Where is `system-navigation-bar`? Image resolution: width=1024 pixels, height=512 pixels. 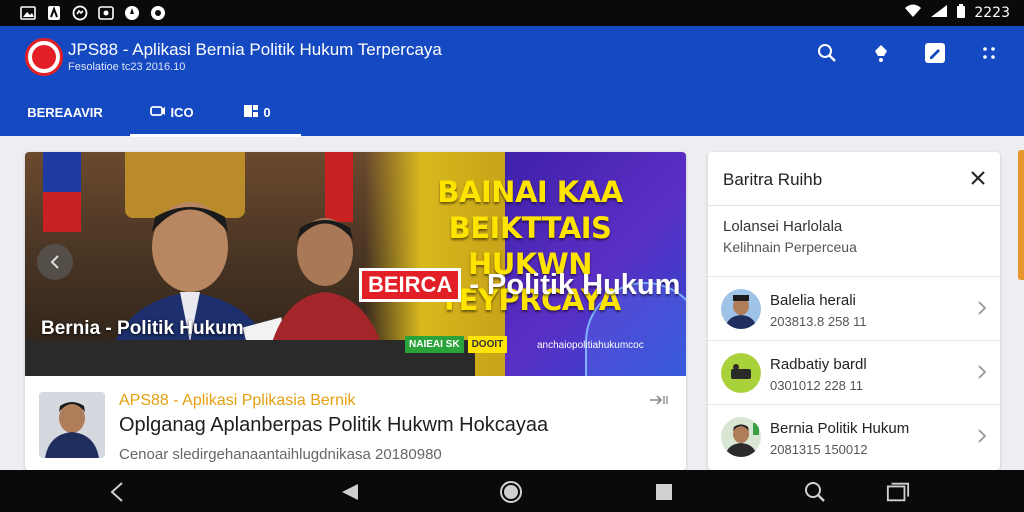
system-navigation-bar is located at coordinates (512, 491).